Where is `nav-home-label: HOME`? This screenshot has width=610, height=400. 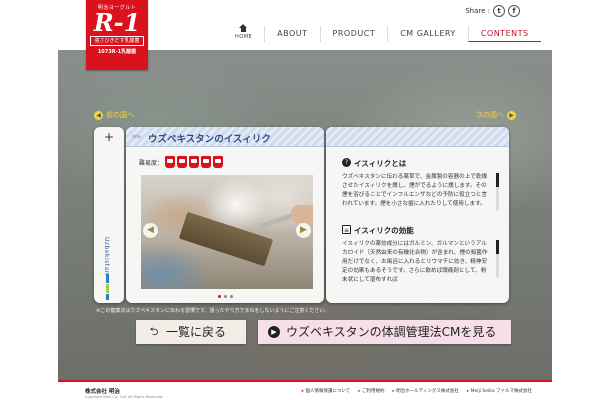 nav-home-label: HOME is located at coordinates (244, 37).